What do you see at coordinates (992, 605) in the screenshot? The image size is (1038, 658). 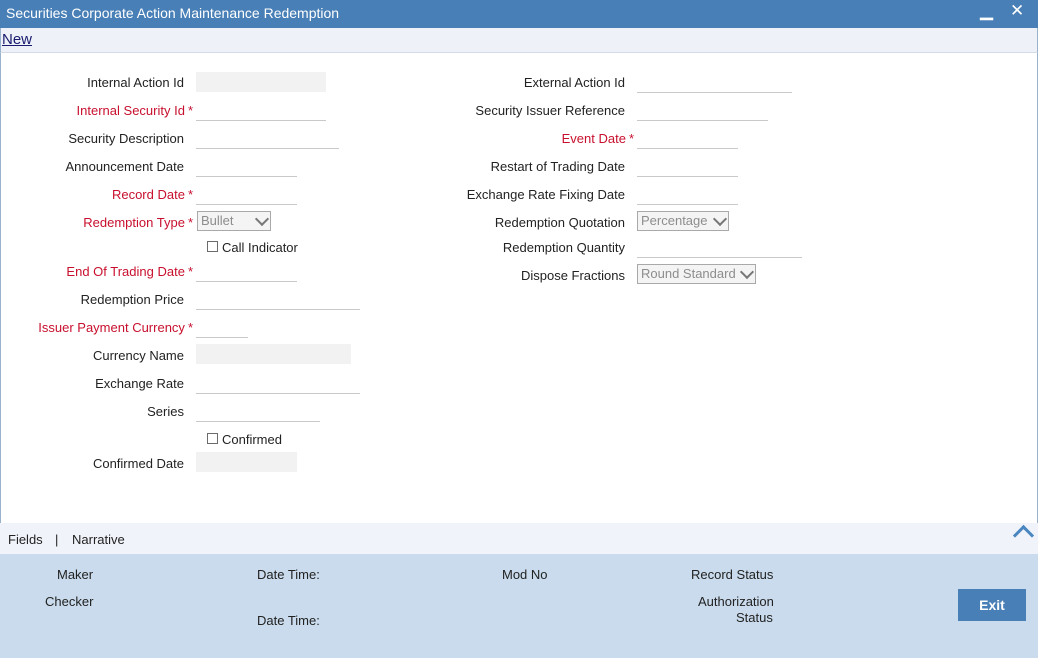 I see `exit-button: Exit` at bounding box center [992, 605].